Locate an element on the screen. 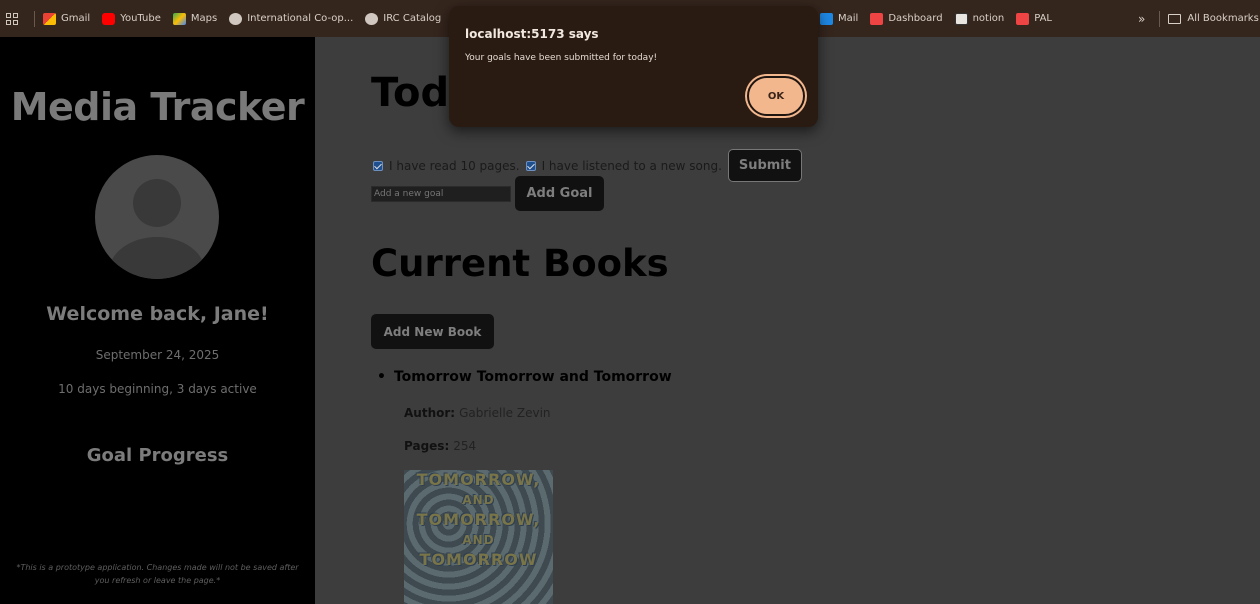 The image size is (1260, 604). avatar is located at coordinates (157, 217).